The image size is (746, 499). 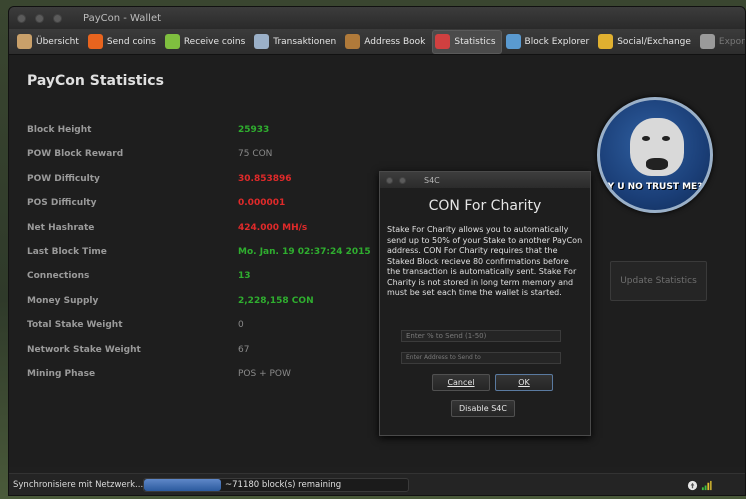 What do you see at coordinates (276, 300) in the screenshot?
I see `stat-value: 2,228,158 CON` at bounding box center [276, 300].